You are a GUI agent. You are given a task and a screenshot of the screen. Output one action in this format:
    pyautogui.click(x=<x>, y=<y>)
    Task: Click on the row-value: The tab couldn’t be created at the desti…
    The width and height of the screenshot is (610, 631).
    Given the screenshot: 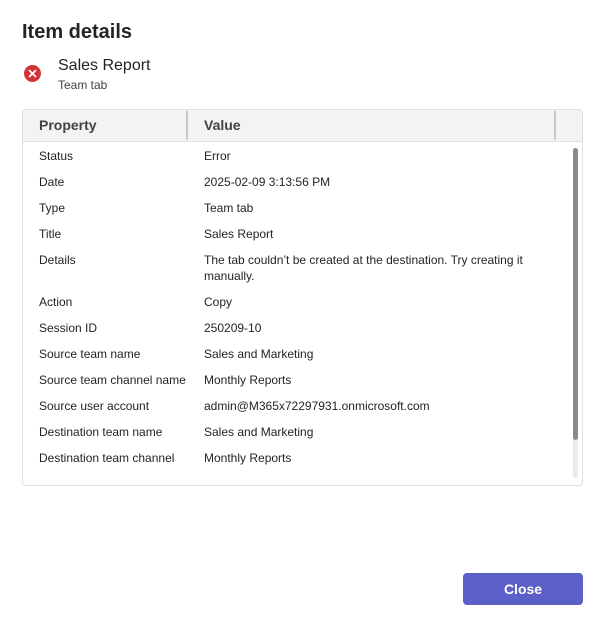 What is the action you would take?
    pyautogui.click(x=363, y=268)
    